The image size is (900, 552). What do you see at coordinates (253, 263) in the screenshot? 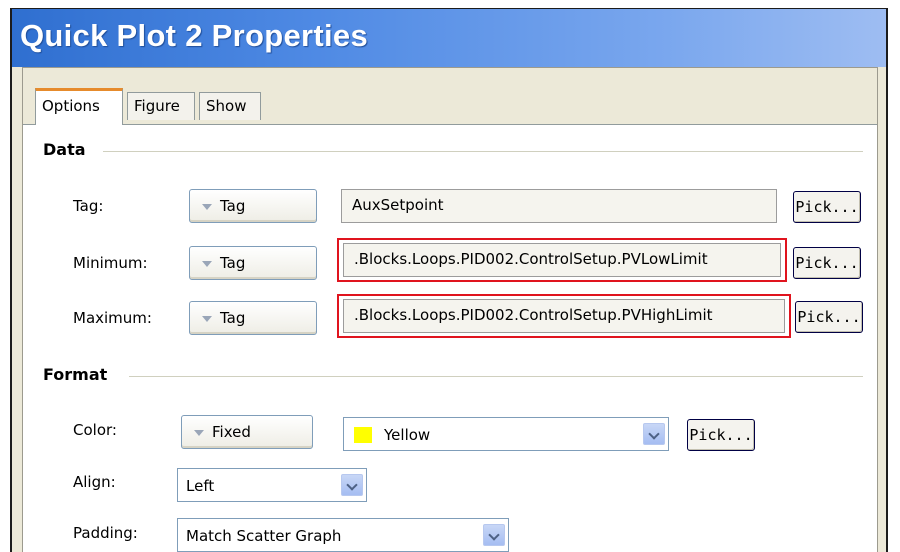
I see `minimum-mode-dropdown: Tag` at bounding box center [253, 263].